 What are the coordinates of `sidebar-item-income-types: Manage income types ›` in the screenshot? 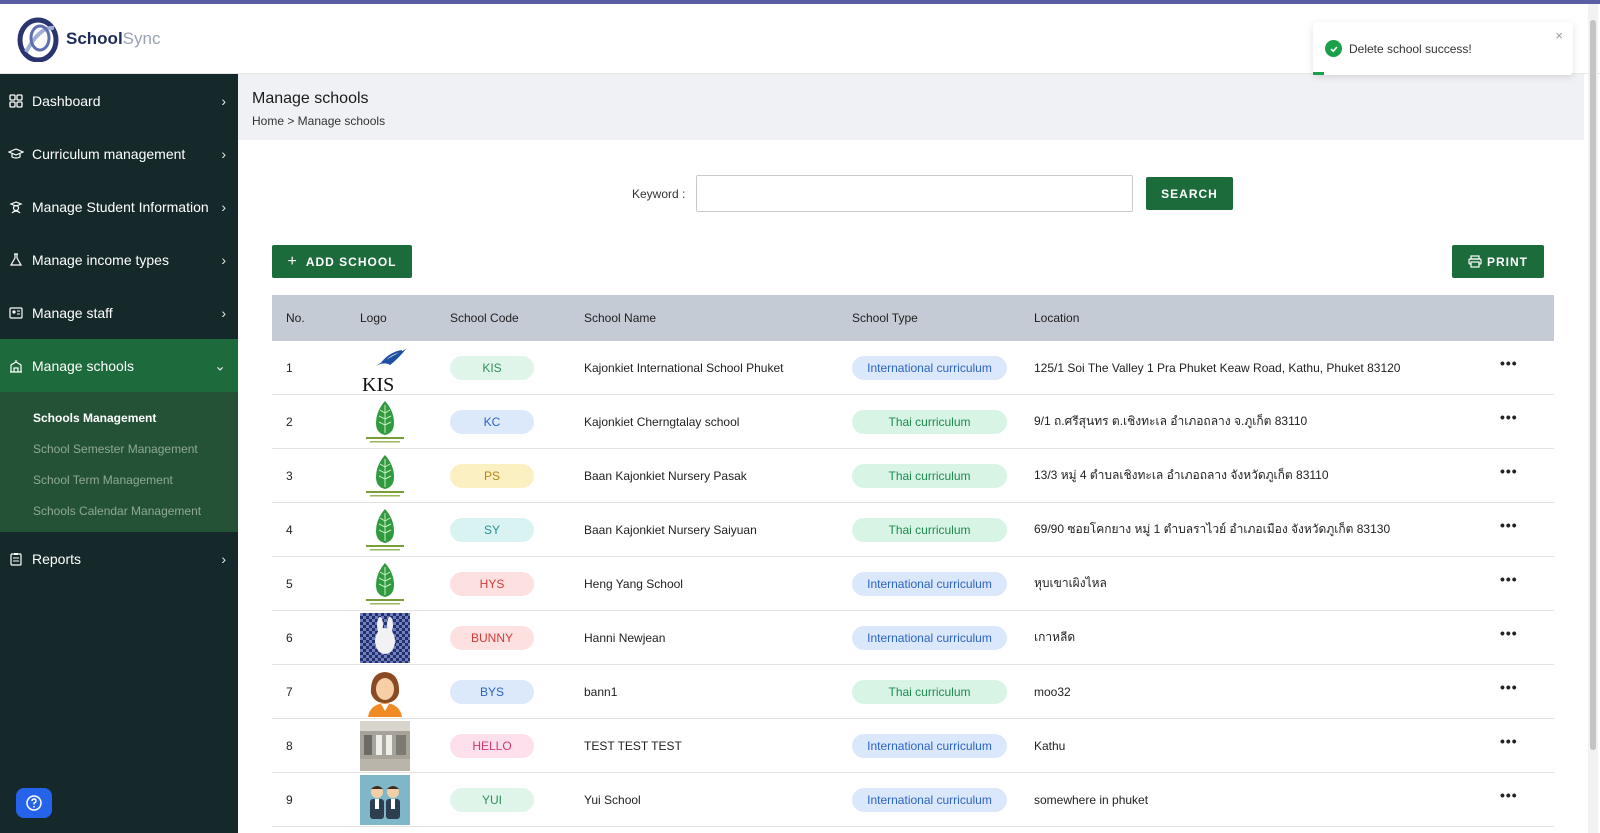 It's located at (119, 259).